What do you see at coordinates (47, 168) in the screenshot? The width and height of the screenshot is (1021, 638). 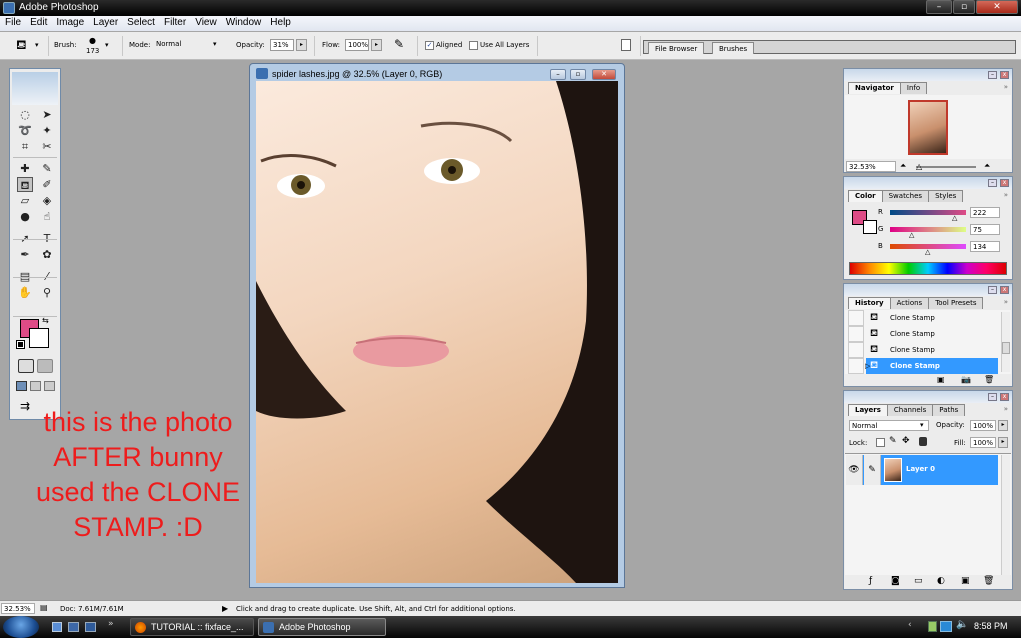 I see `brush-icon: ✎` at bounding box center [47, 168].